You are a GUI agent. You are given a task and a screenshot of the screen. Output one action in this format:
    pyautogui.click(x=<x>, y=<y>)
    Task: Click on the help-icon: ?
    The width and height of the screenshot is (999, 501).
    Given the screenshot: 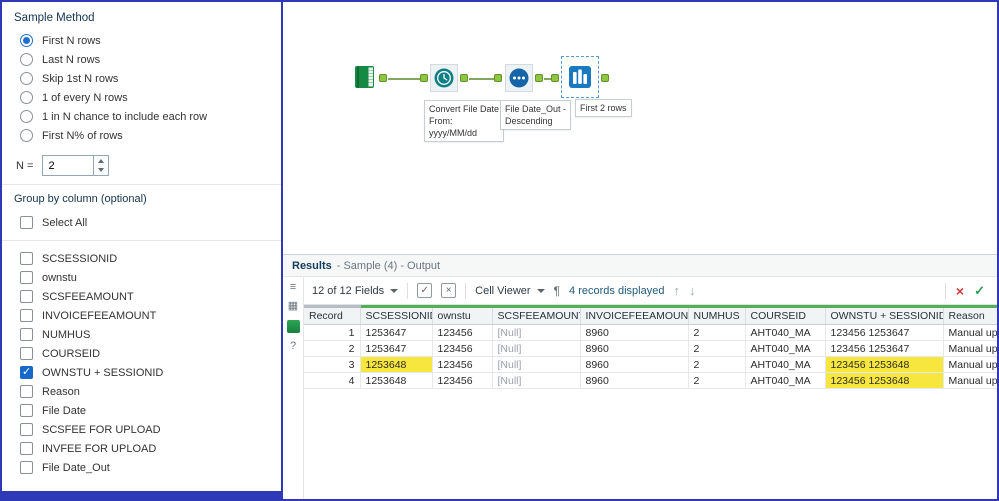 What is the action you would take?
    pyautogui.click(x=293, y=346)
    